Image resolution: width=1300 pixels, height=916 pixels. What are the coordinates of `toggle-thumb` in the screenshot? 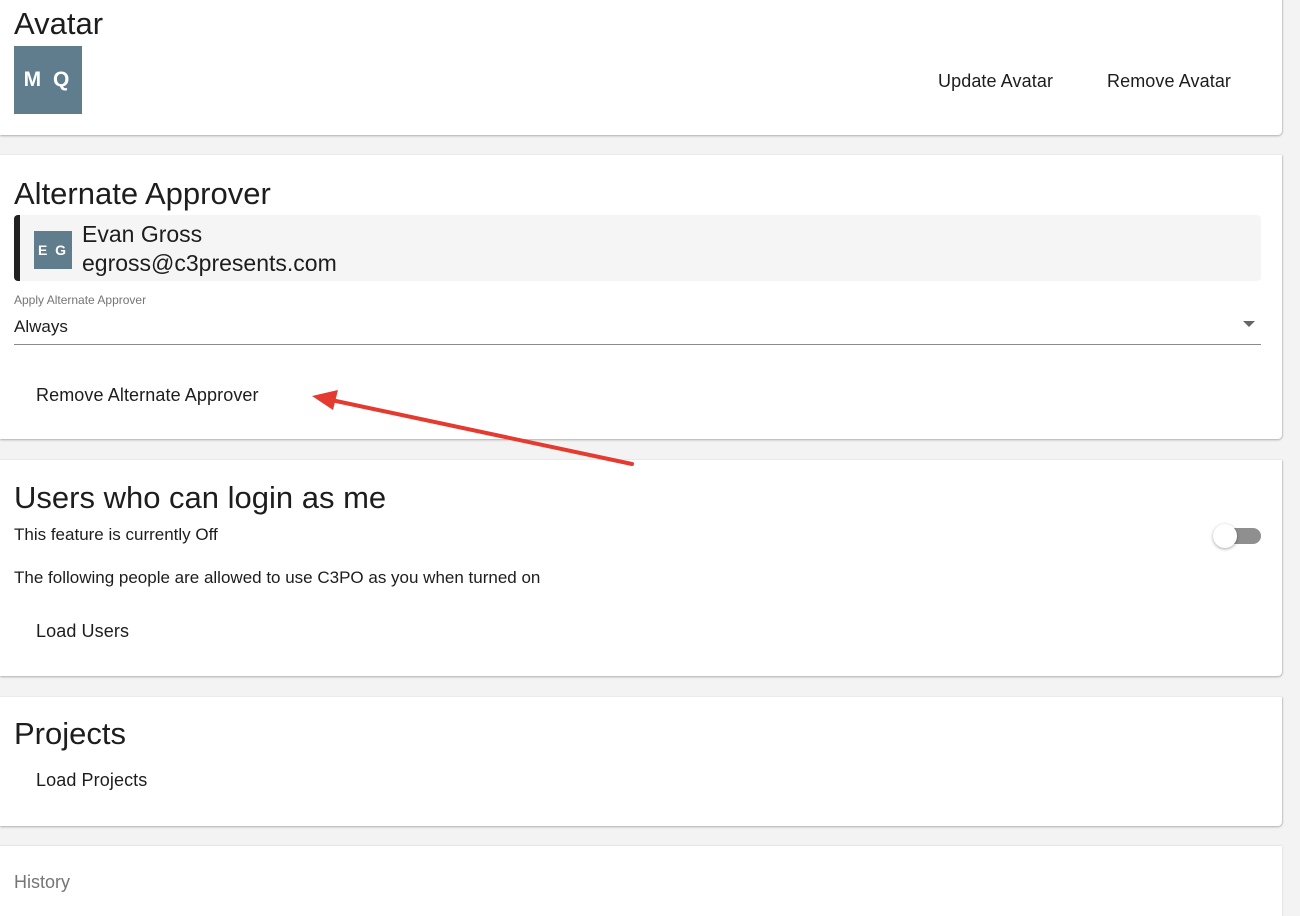 It's located at (1225, 536).